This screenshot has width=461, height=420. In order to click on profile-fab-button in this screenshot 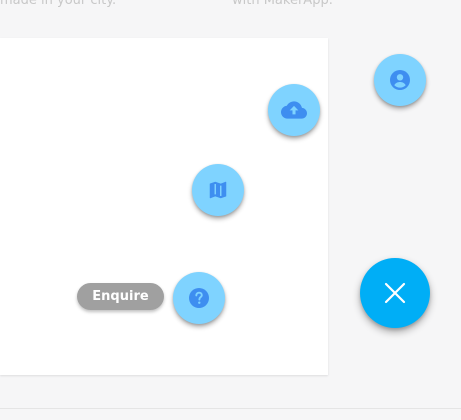, I will do `click(400, 80)`.